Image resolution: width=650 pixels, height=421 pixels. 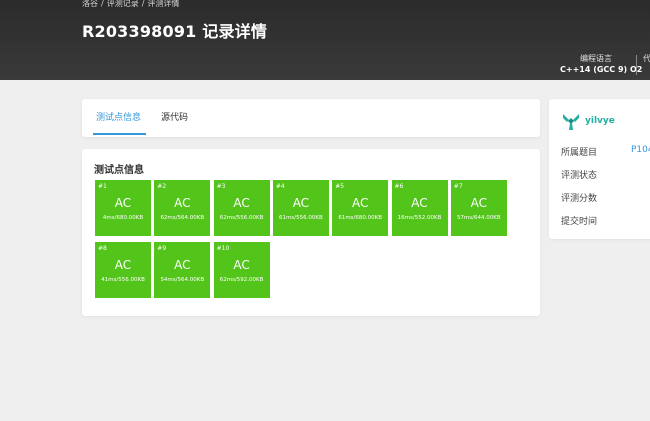 What do you see at coordinates (419, 218) in the screenshot?
I see `testcase-time-memory: 16ms/552.00KB` at bounding box center [419, 218].